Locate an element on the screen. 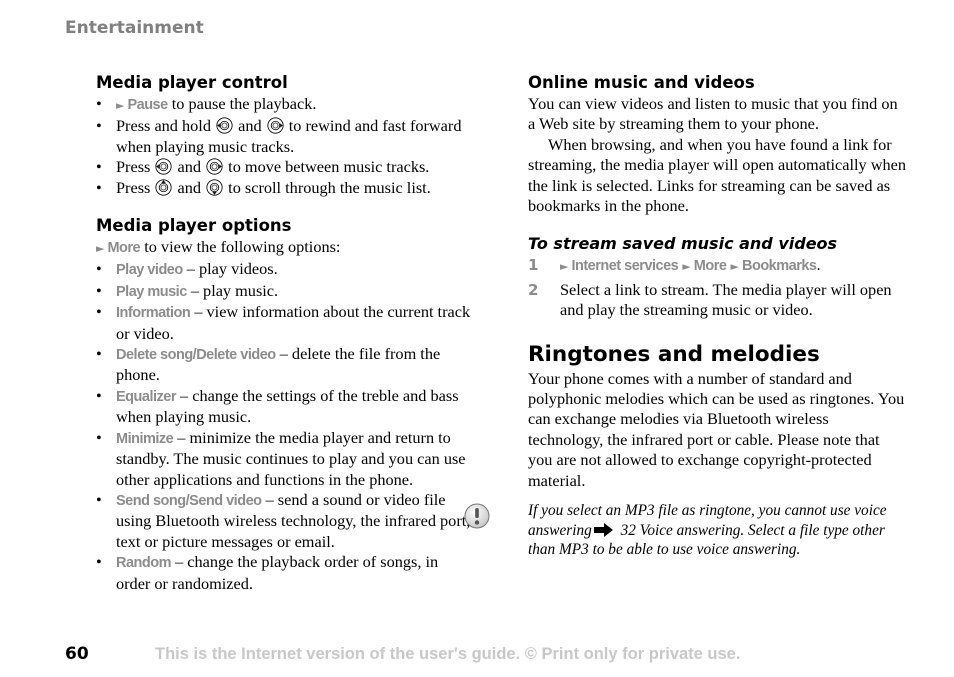 This screenshot has height=677, width=954. menu-item-play-music: Play music is located at coordinates (151, 291).